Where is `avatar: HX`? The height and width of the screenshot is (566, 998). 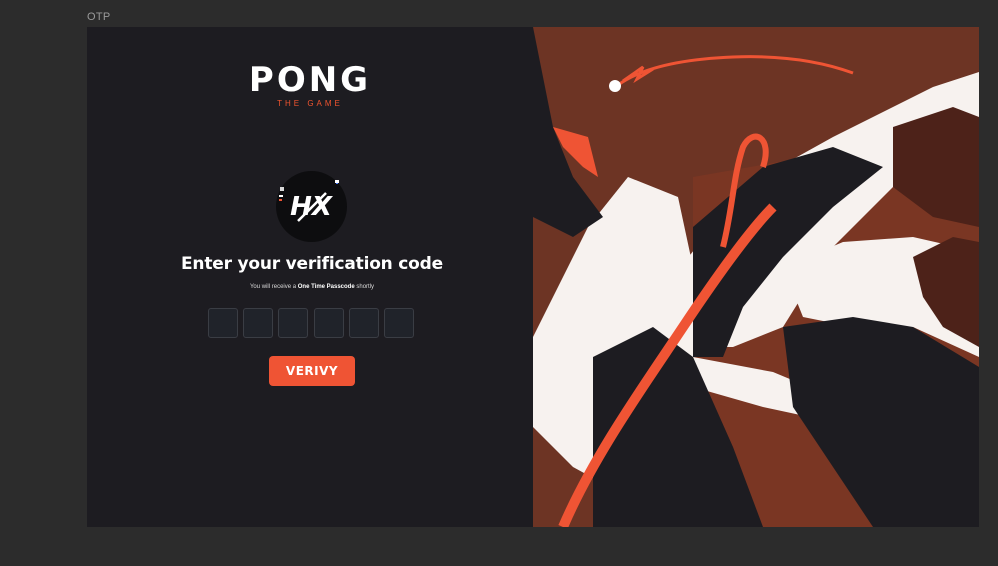
avatar: HX is located at coordinates (311, 206).